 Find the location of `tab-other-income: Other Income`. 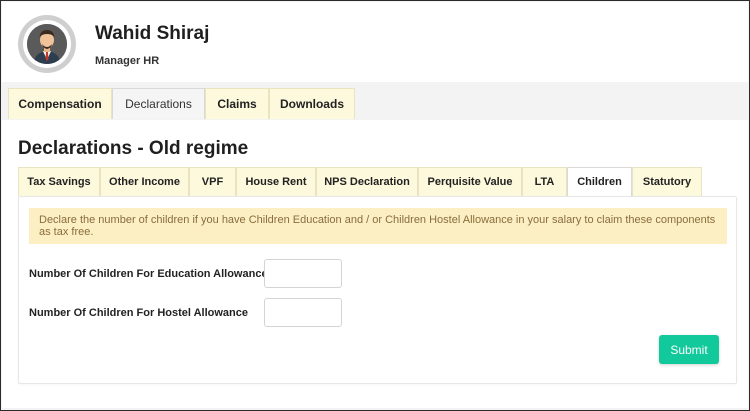

tab-other-income: Other Income is located at coordinates (144, 181).